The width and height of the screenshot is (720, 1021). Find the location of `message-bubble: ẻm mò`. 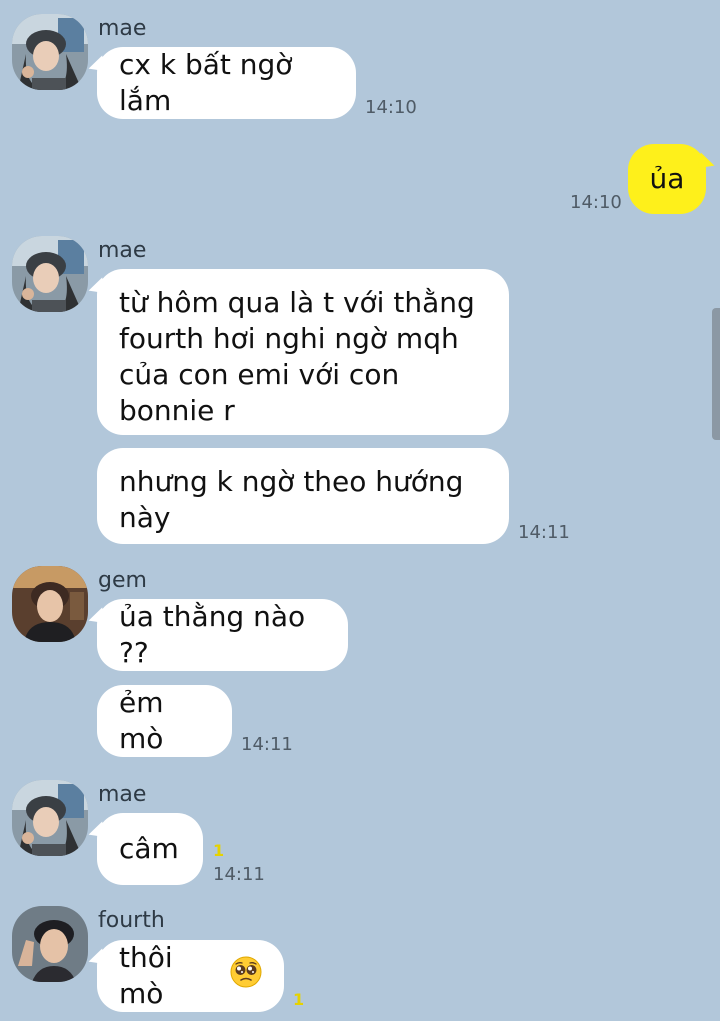

message-bubble: ẻm mò is located at coordinates (164, 721).